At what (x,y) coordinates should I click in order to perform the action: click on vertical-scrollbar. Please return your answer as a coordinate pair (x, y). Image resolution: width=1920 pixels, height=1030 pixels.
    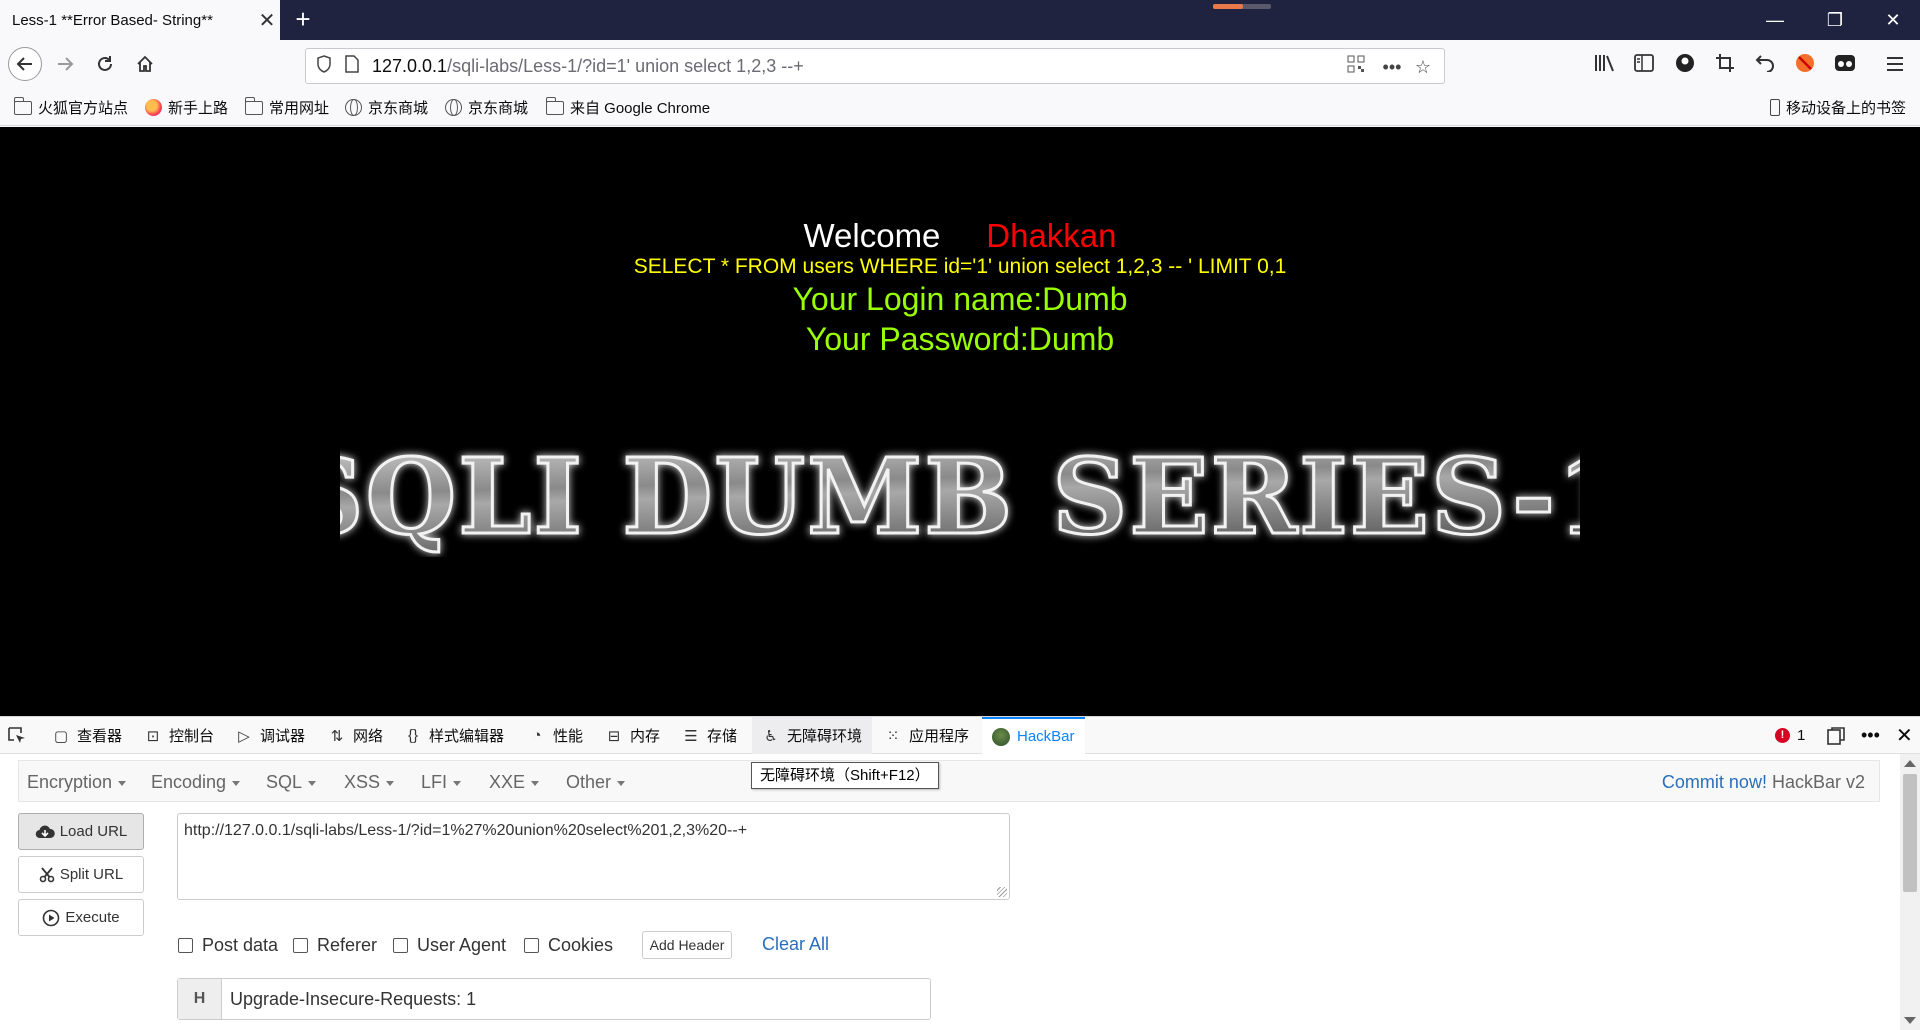
    Looking at the image, I should click on (1910, 892).